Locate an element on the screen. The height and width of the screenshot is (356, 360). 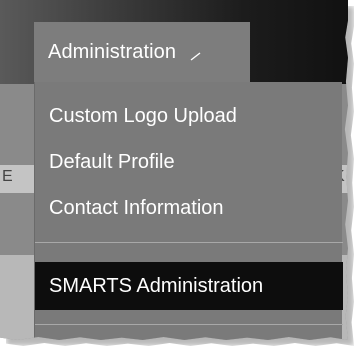
menu-item-default-profile: Default Profile is located at coordinates (189, 162).